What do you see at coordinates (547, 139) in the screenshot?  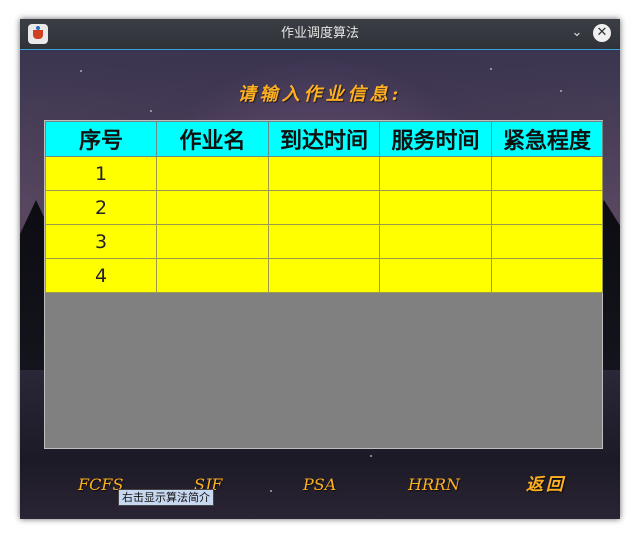 I see `column-header-urgency: 紧急程度` at bounding box center [547, 139].